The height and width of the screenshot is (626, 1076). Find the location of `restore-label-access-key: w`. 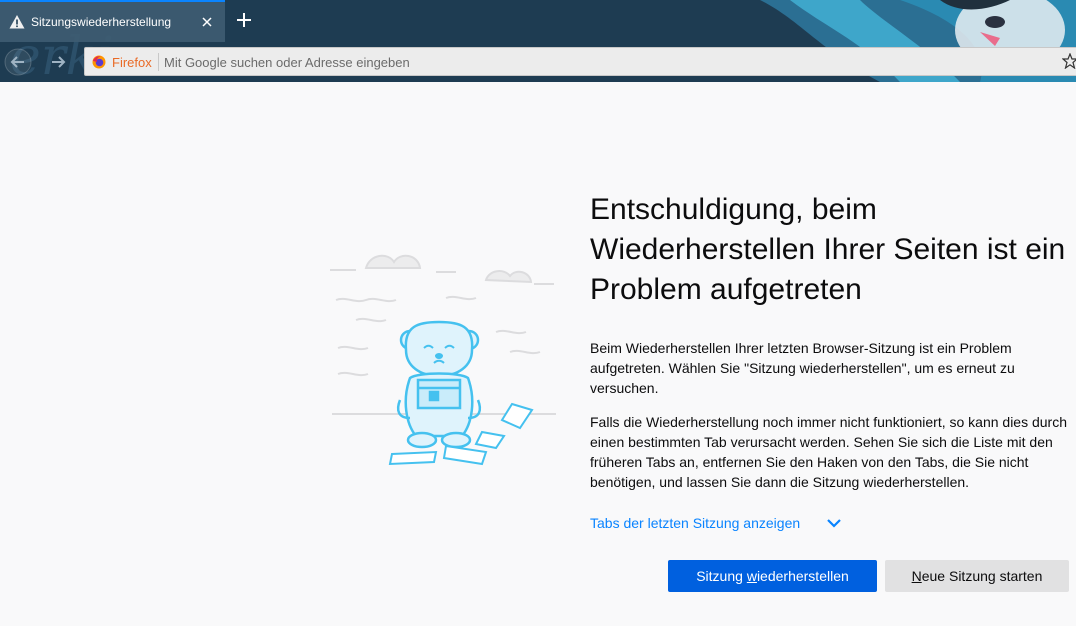

restore-label-access-key: w is located at coordinates (751, 576).